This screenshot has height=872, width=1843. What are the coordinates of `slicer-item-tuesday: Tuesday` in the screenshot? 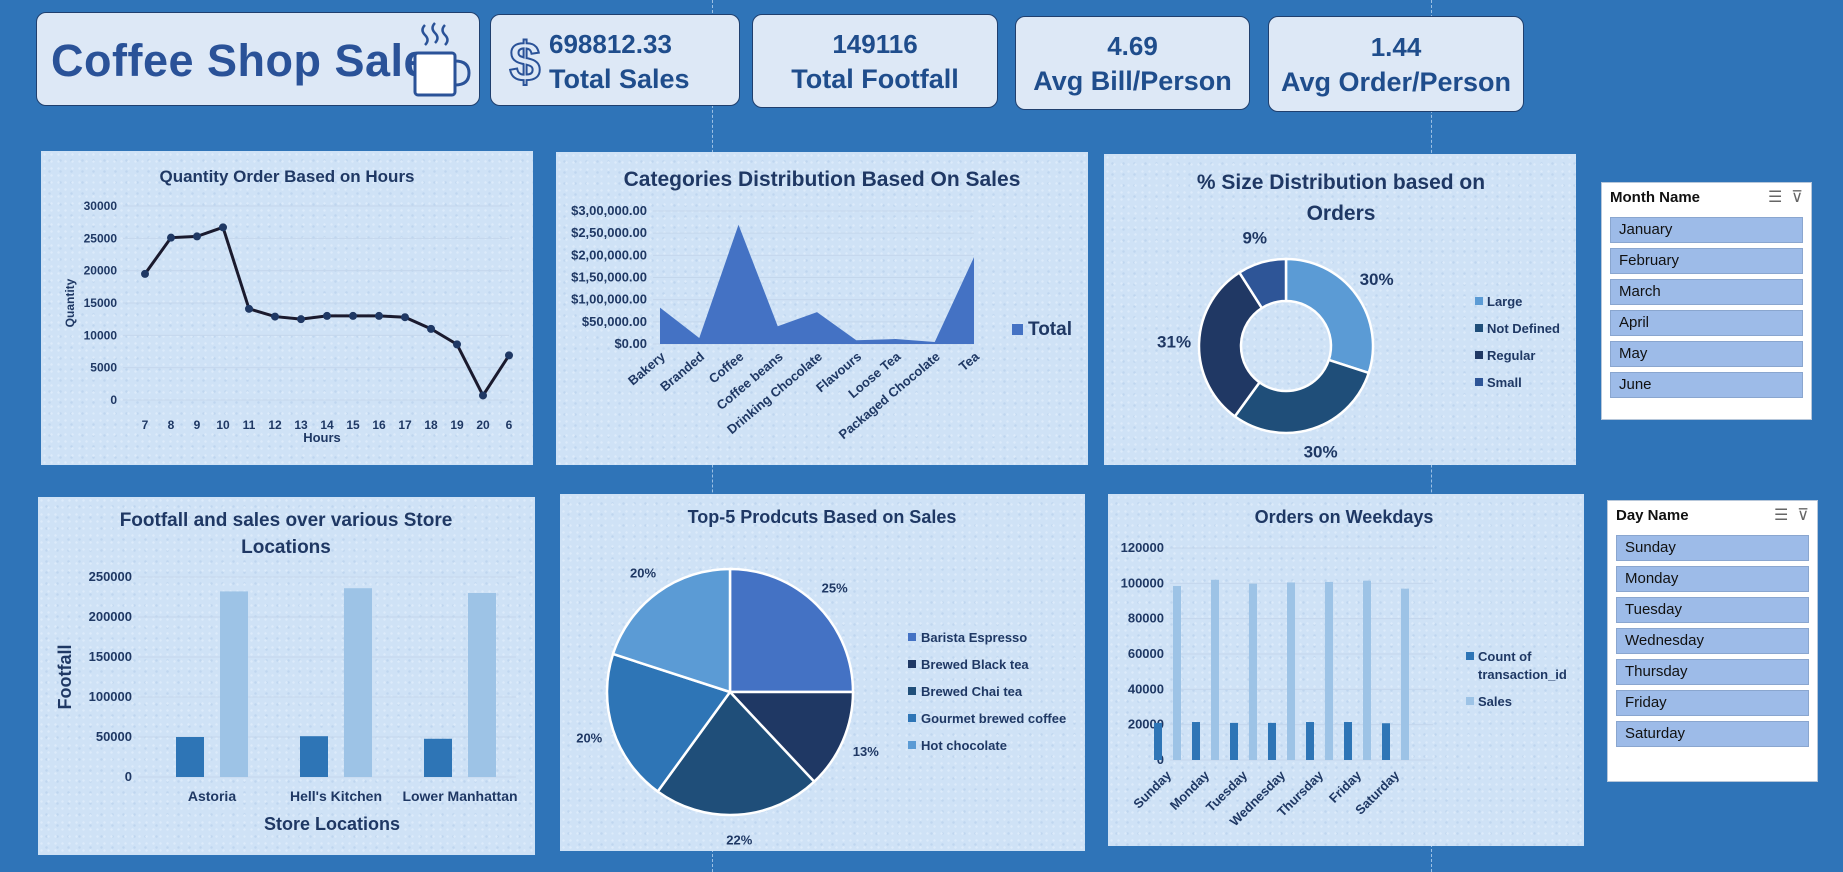 It's located at (1712, 610).